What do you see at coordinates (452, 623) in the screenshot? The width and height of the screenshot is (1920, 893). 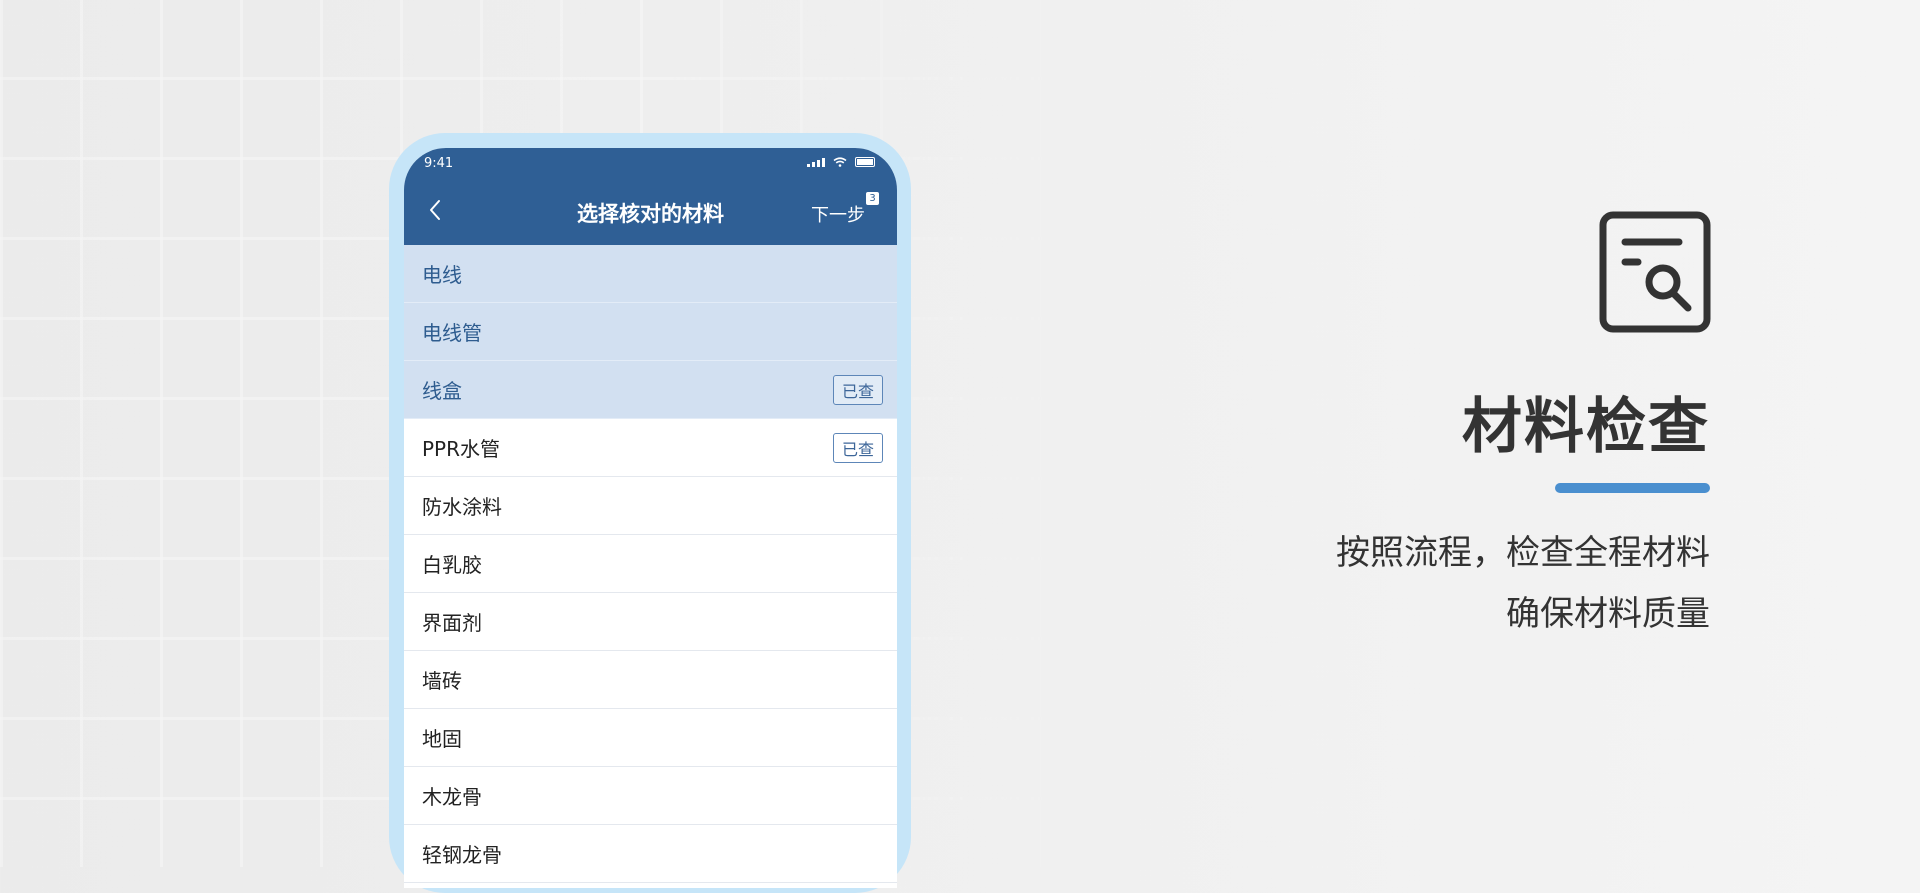 I see `material-name: 界面剂` at bounding box center [452, 623].